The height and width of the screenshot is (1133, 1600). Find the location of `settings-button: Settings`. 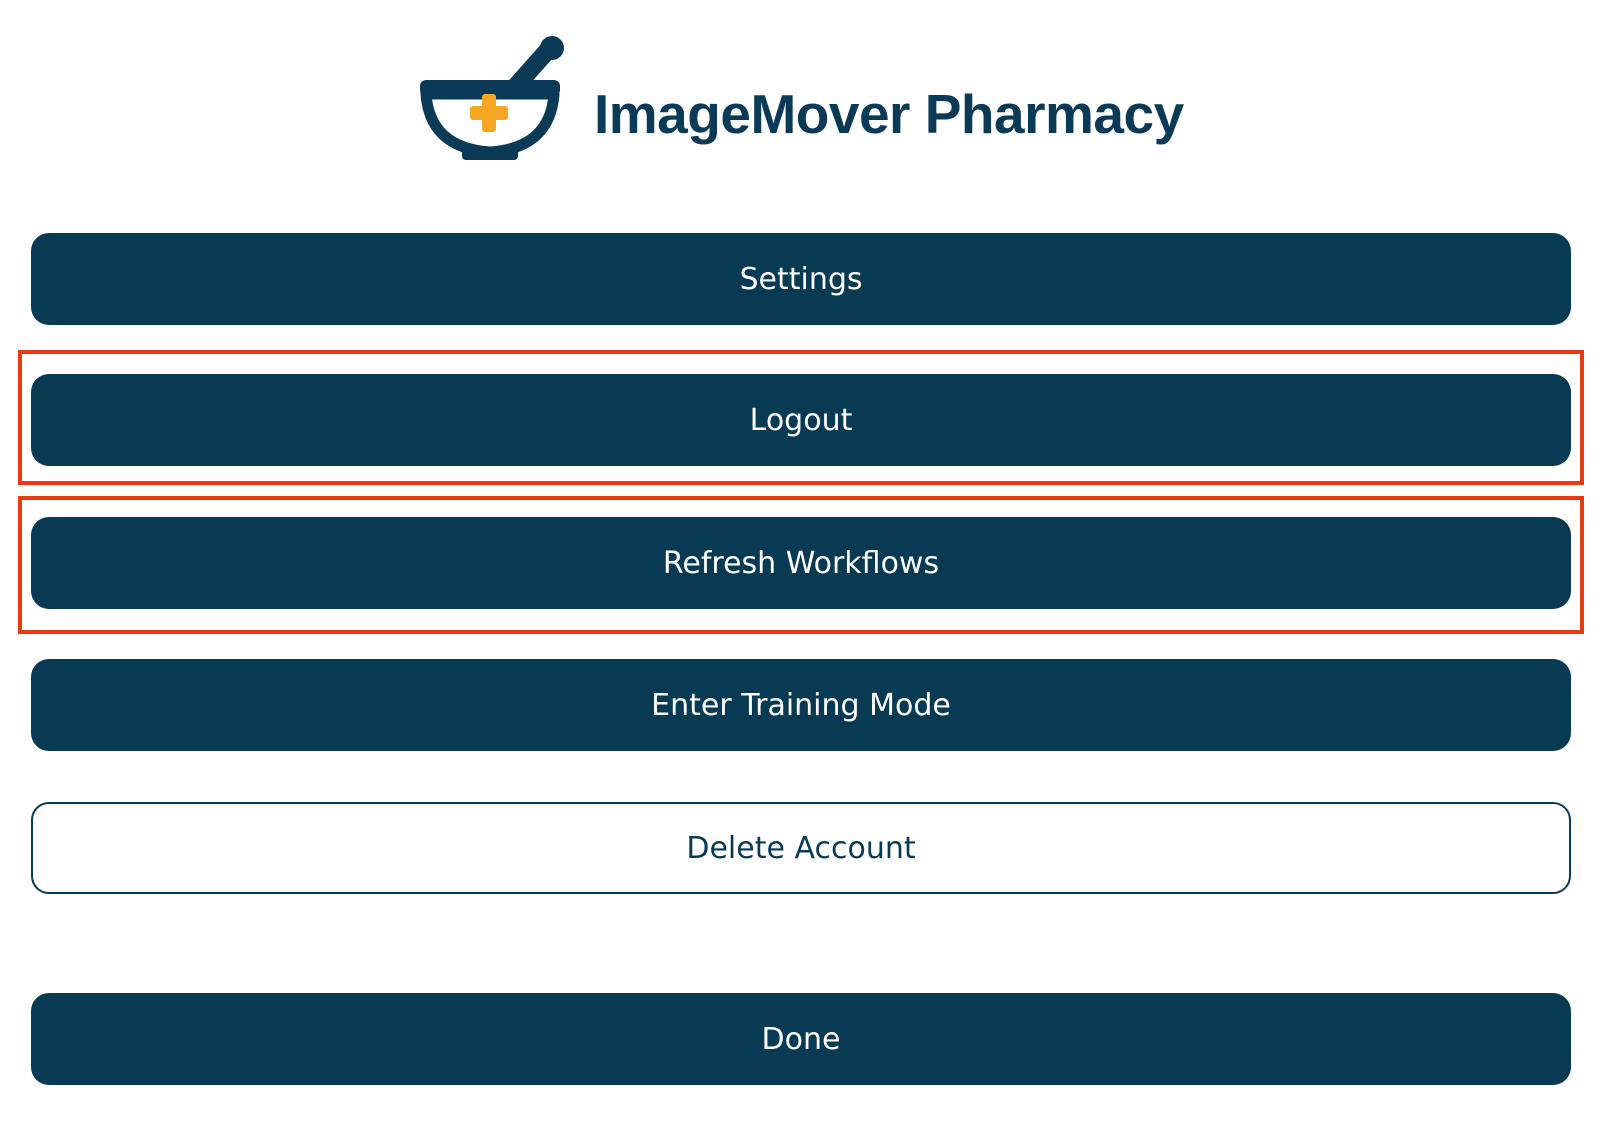

settings-button: Settings is located at coordinates (801, 279).